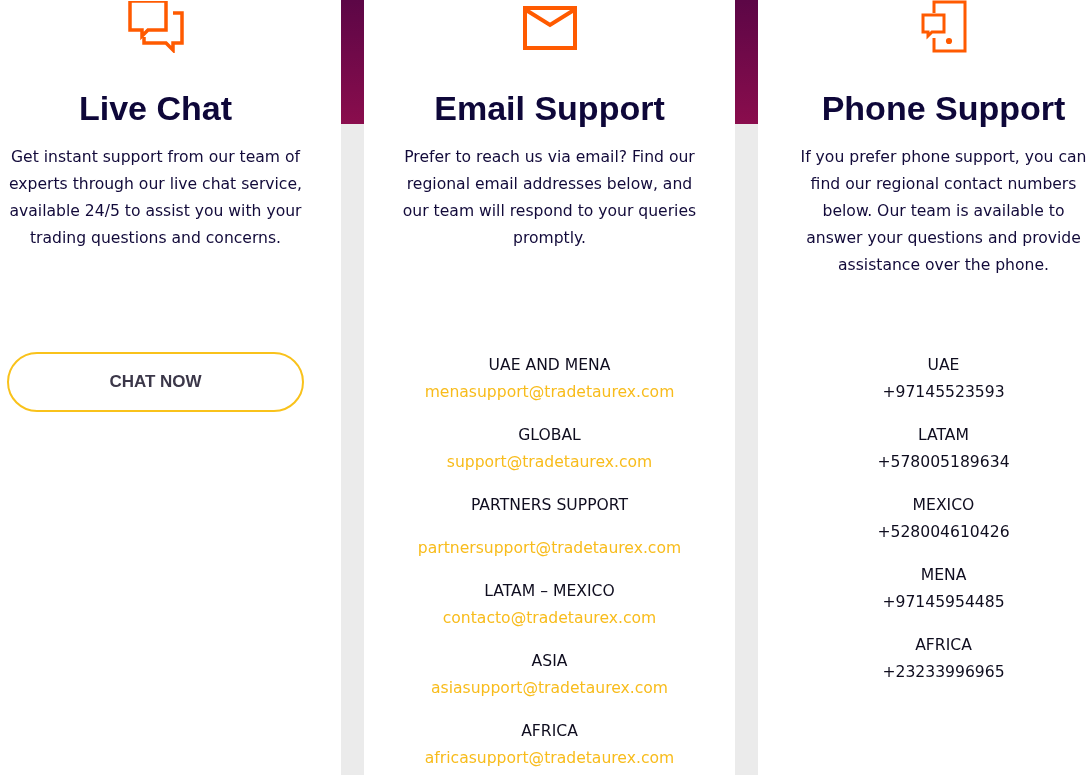  What do you see at coordinates (943, 505) in the screenshot?
I see `region-label: MEXICO` at bounding box center [943, 505].